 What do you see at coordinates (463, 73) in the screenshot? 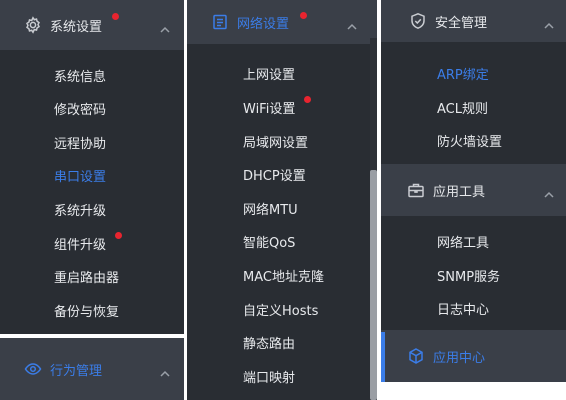
I see `menu-item-arp-binding: ARP绑定` at bounding box center [463, 73].